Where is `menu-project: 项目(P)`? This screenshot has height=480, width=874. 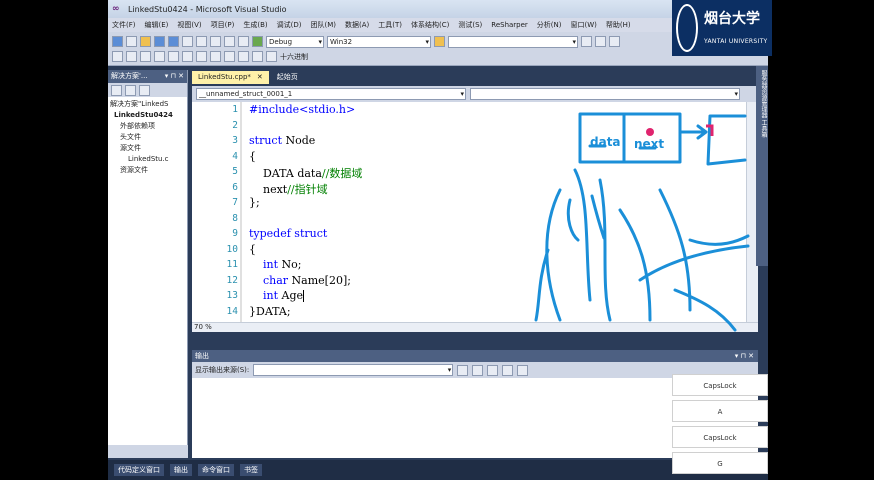
menu-project: 项目(P) is located at coordinates (223, 25).